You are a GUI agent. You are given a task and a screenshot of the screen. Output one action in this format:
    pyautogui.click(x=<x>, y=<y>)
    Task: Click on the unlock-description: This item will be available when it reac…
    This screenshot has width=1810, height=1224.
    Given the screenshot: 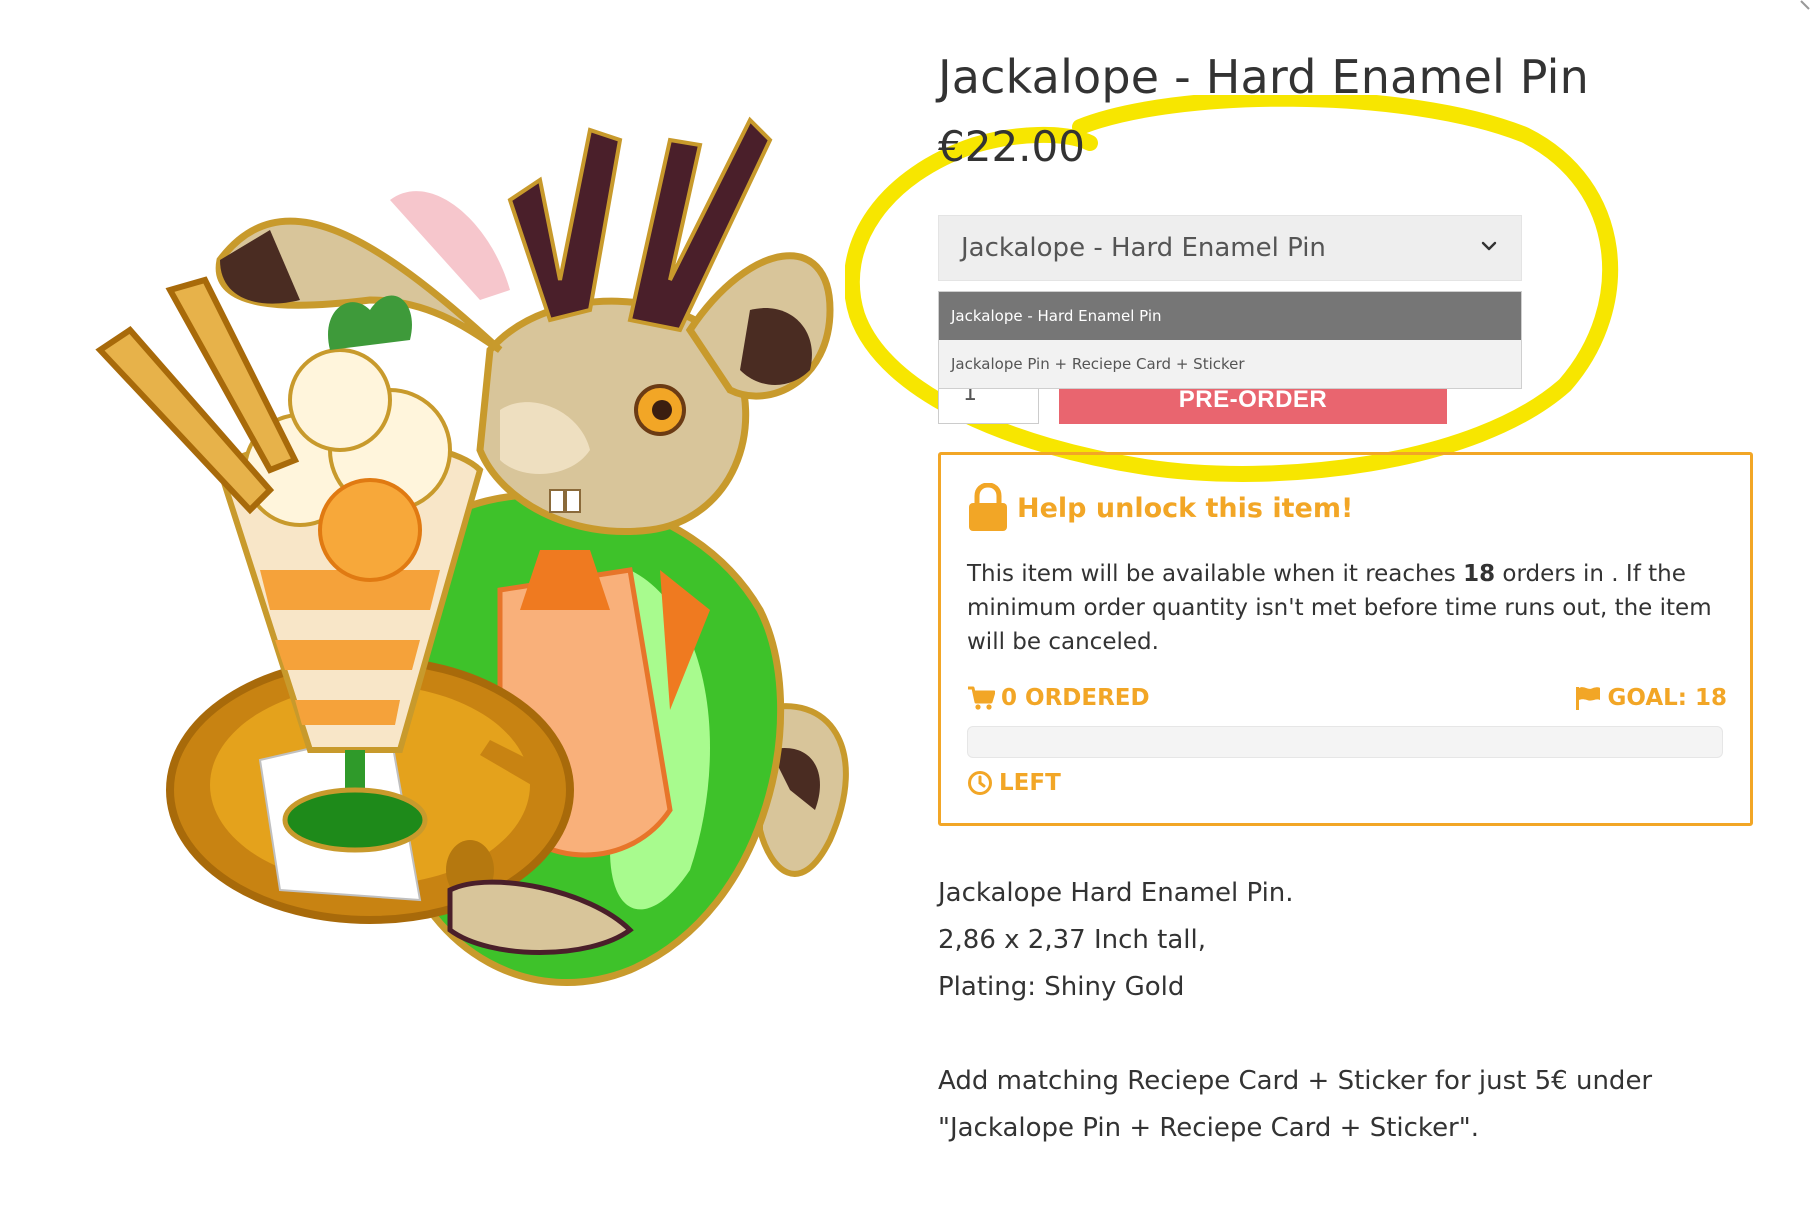 What is the action you would take?
    pyautogui.click(x=1347, y=608)
    